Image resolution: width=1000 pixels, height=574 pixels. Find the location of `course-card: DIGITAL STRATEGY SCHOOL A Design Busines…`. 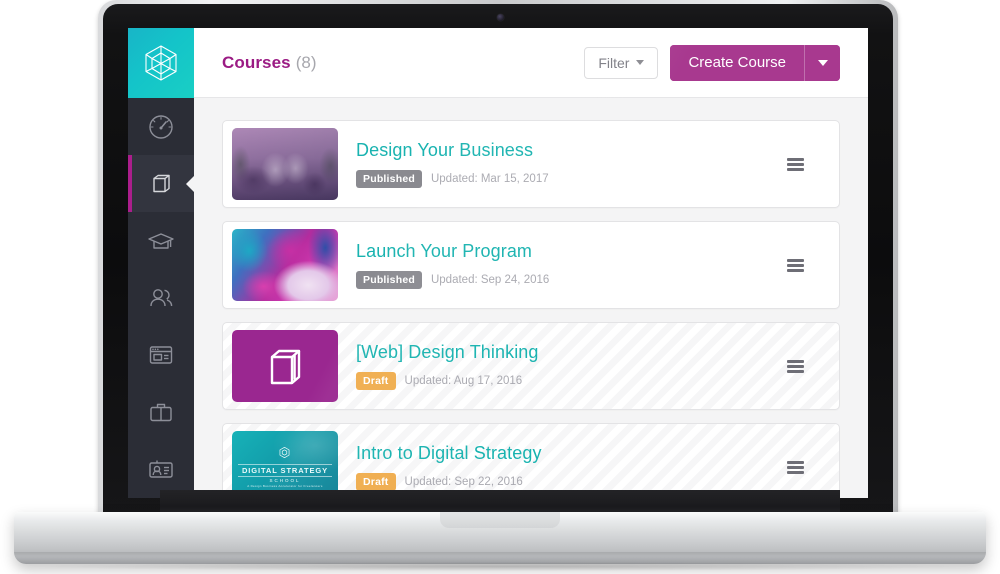

course-card: DIGITAL STRATEGY SCHOOL A Design Busines… is located at coordinates (531, 460).